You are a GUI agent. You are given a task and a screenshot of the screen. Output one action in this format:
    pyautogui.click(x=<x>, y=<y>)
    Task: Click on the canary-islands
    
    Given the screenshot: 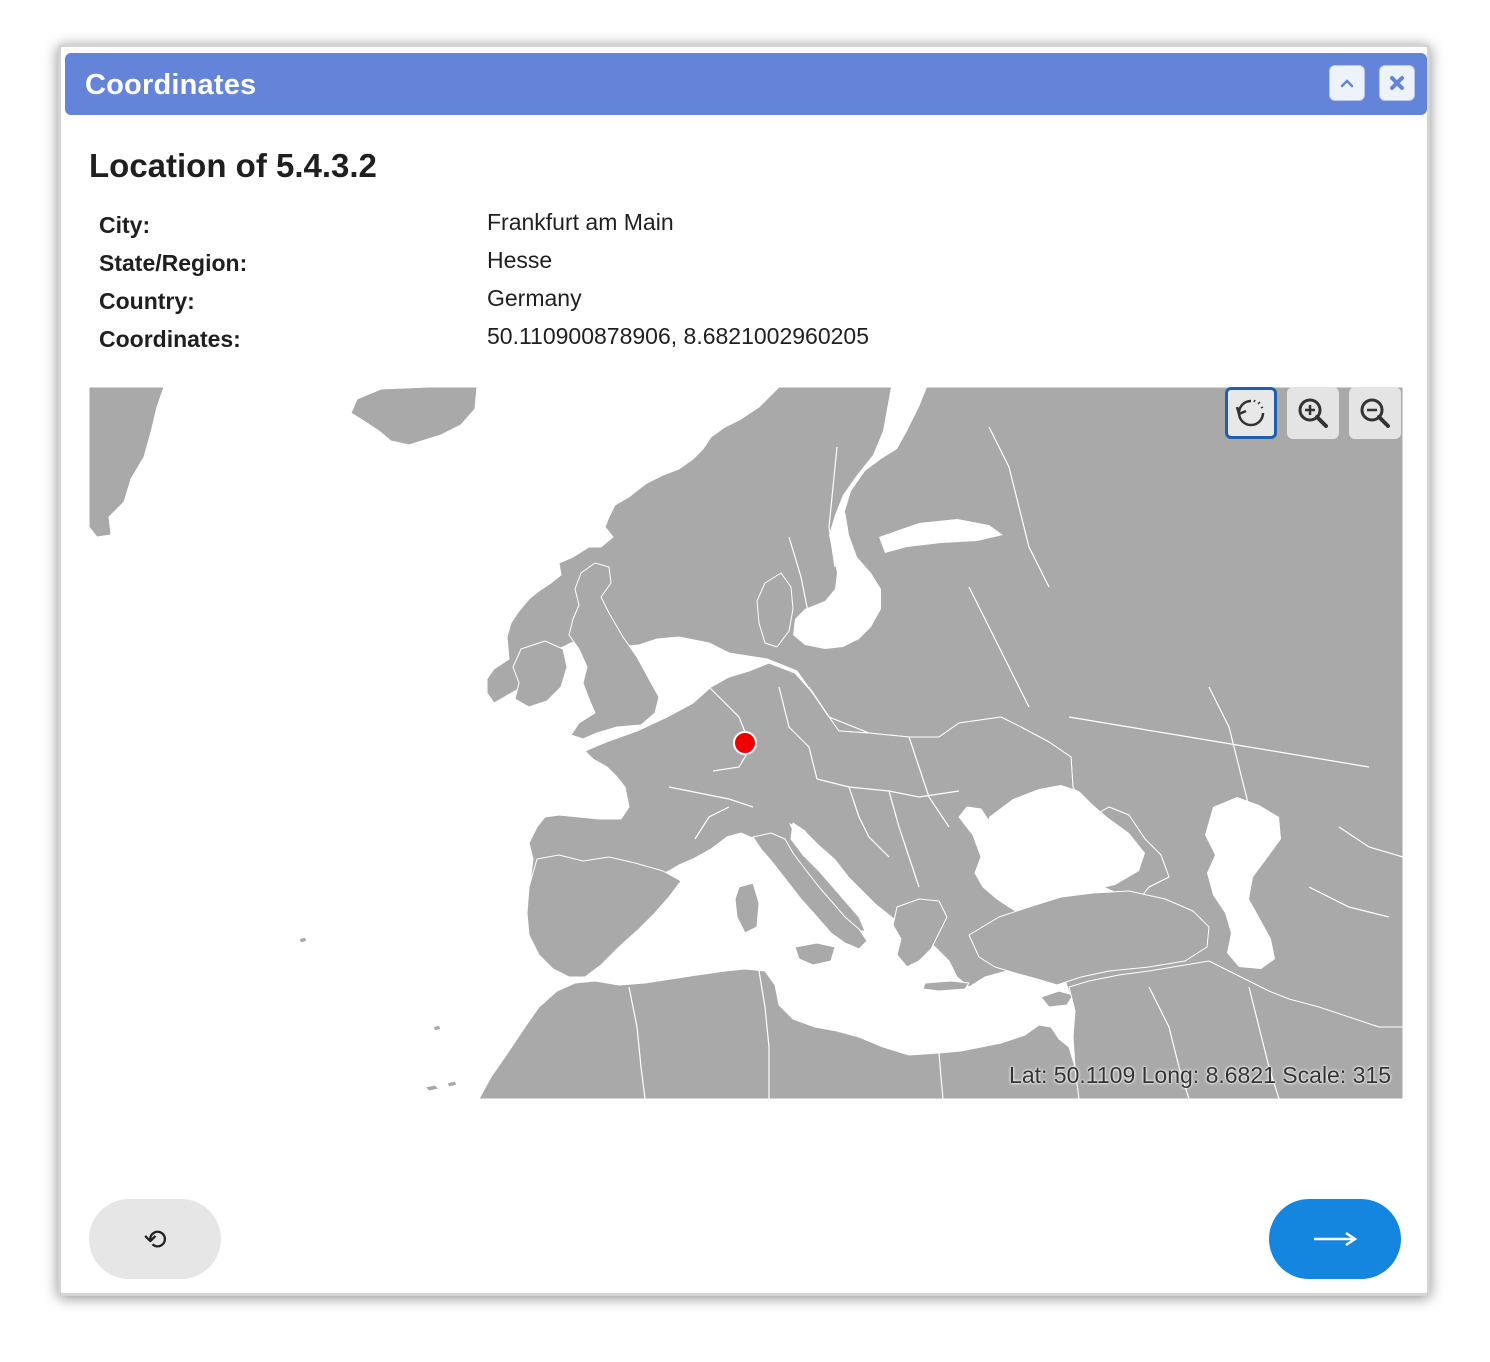 What is the action you would take?
    pyautogui.click(x=441, y=1086)
    